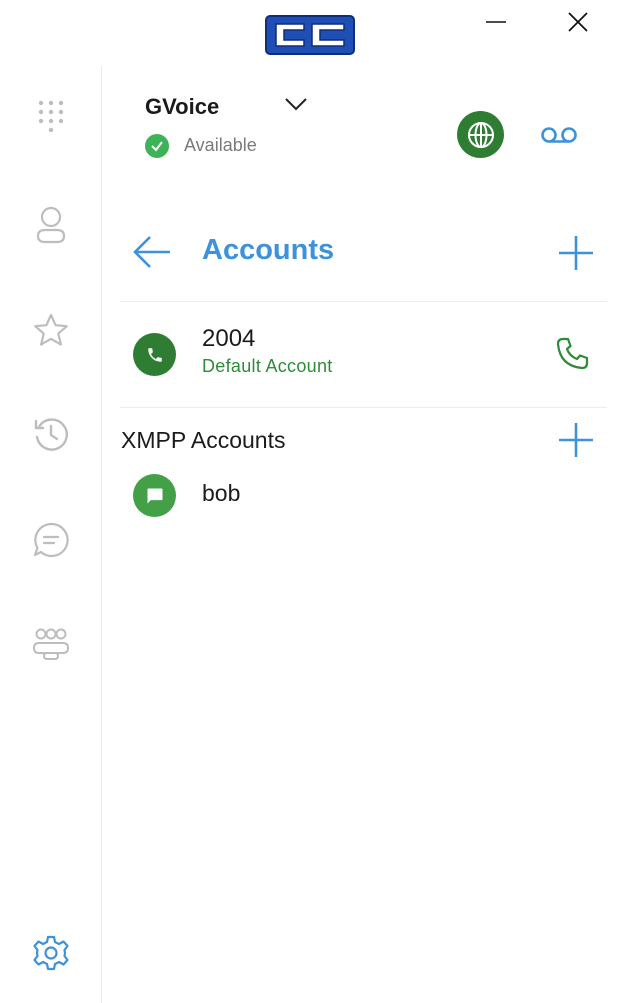 Image resolution: width=623 pixels, height=1003 pixels. What do you see at coordinates (576, 440) in the screenshot?
I see `add-xmpp-account-button` at bounding box center [576, 440].